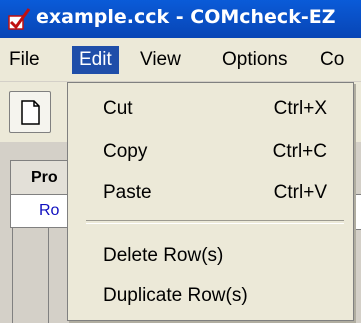 The height and width of the screenshot is (323, 361). What do you see at coordinates (210, 109) in the screenshot?
I see `menu-item-cut: Cut Ctrl+X` at bounding box center [210, 109].